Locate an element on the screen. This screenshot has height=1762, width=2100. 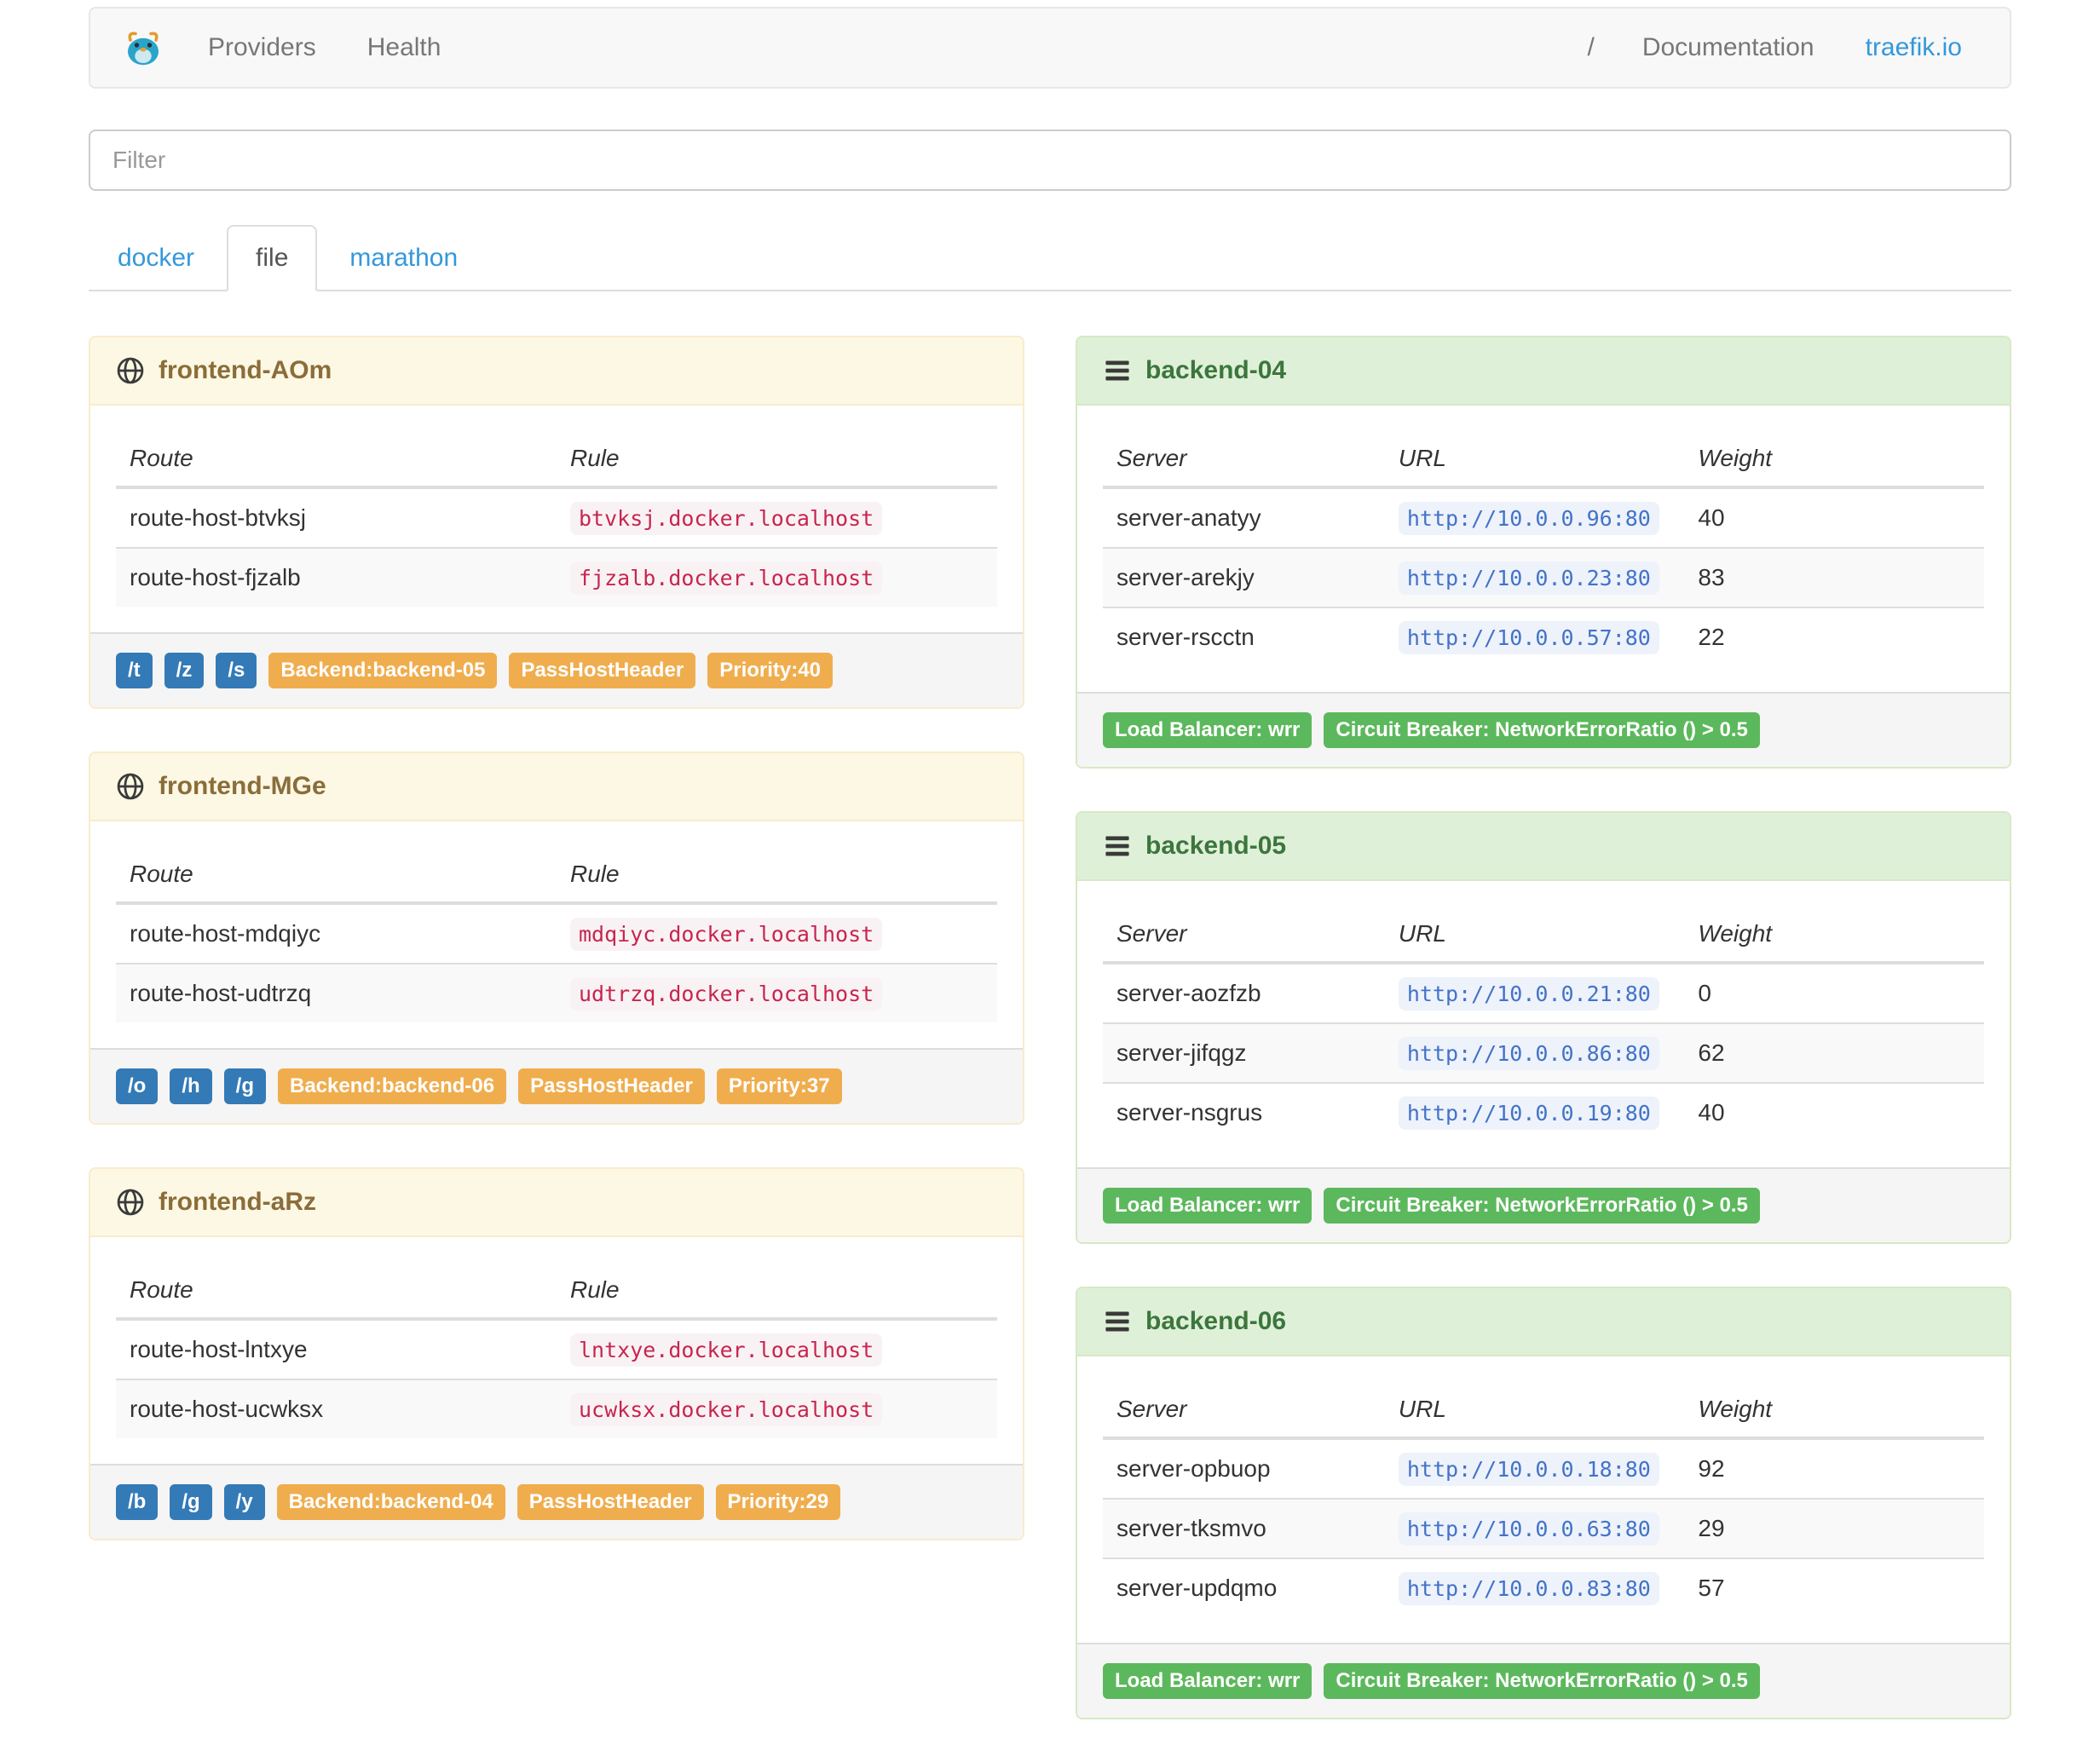
route-name: route-host-btvksj is located at coordinates (336, 517).